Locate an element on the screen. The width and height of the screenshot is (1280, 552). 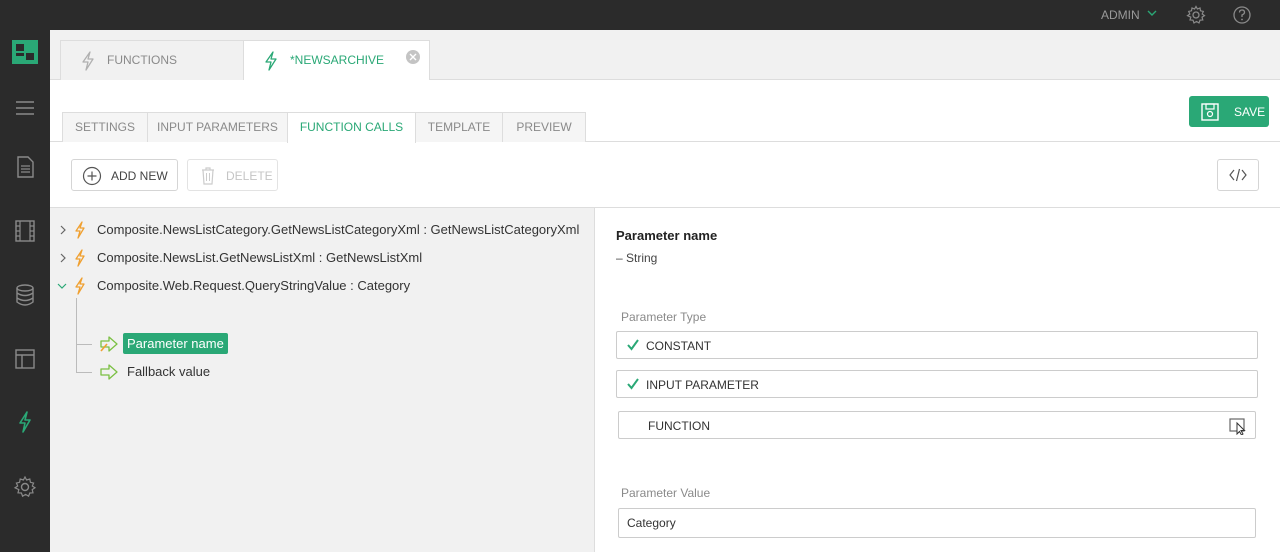
save-button: SAVE is located at coordinates (1229, 111).